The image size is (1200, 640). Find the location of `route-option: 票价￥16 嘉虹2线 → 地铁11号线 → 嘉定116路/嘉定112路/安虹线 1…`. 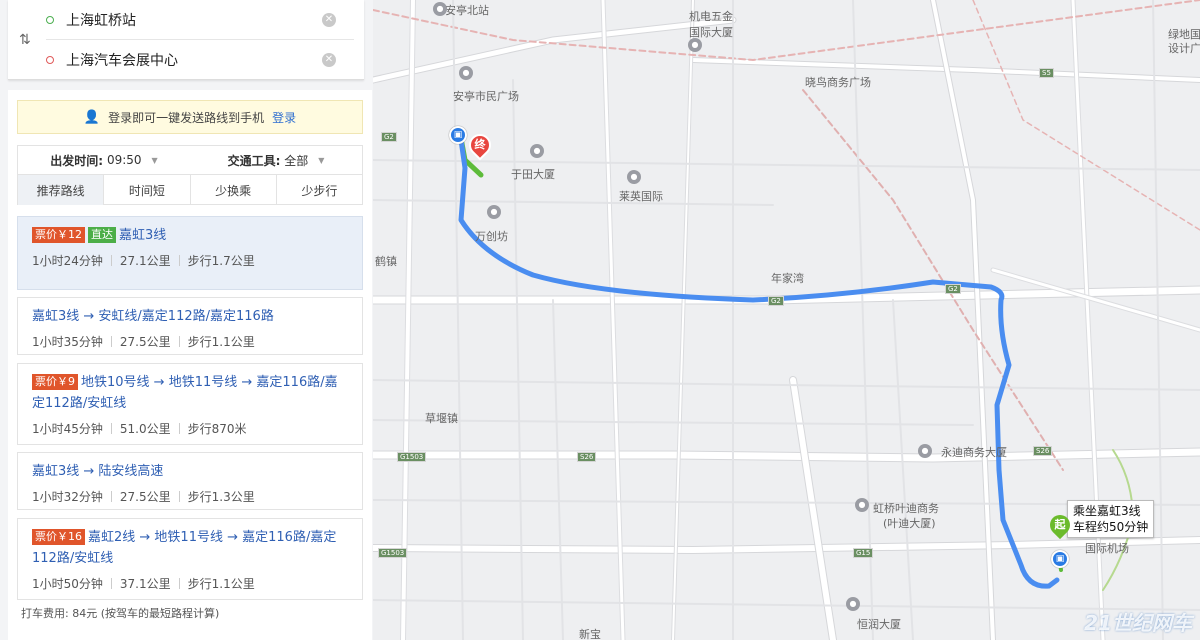

route-option: 票价￥16 嘉虹2线 → 地铁11号线 → 嘉定116路/嘉定112路/安虹线 1… is located at coordinates (190, 559).